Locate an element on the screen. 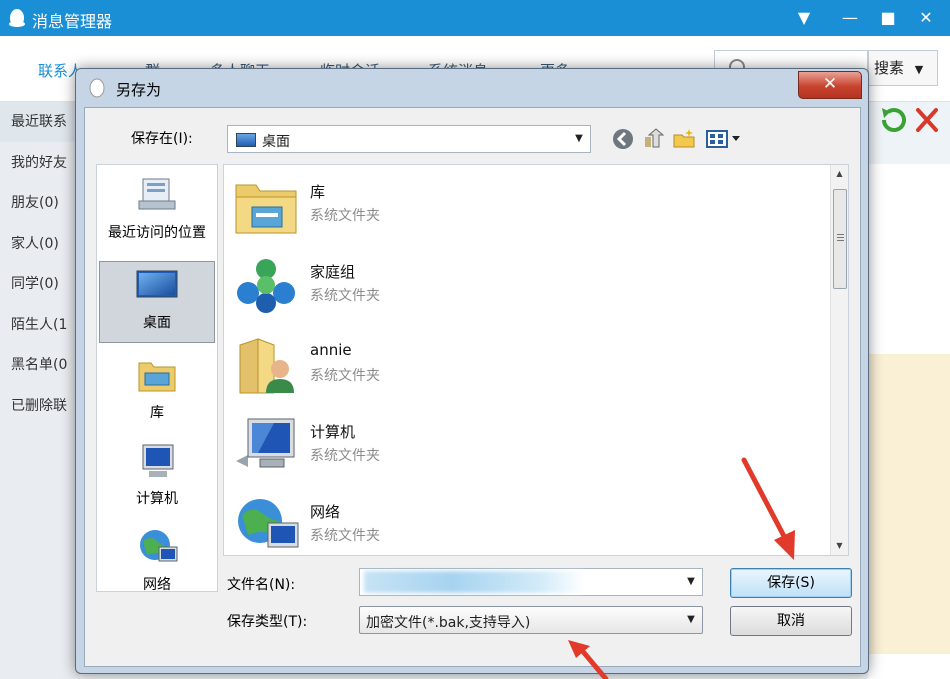 Image resolution: width=950 pixels, height=679 pixels. place-recent-label: 最近访问的位置 is located at coordinates (157, 233).